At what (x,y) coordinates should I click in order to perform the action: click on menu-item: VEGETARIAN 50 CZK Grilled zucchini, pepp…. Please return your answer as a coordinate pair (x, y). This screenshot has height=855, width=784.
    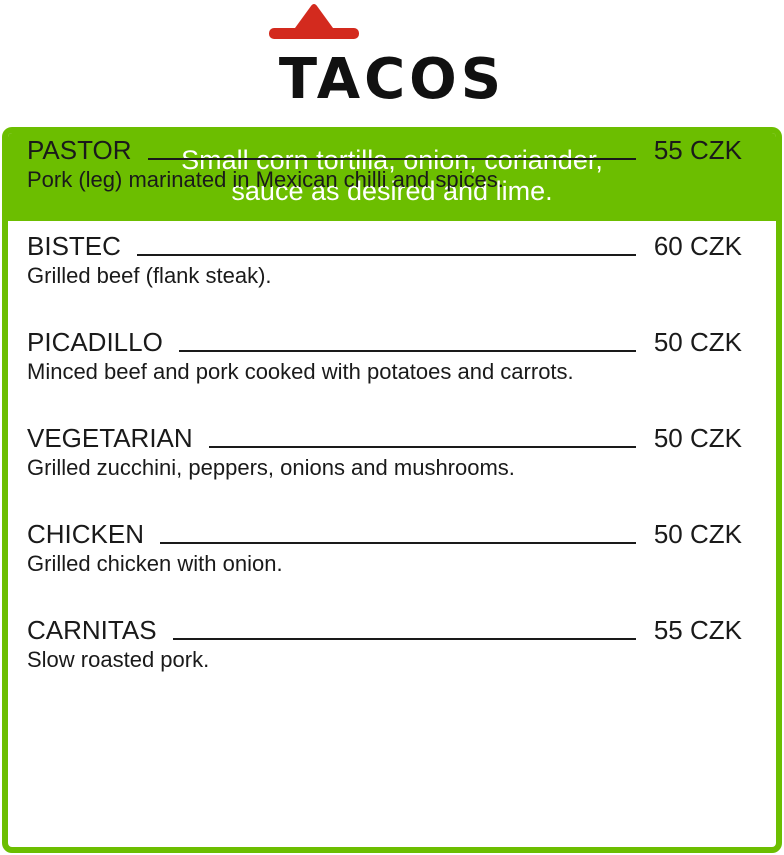
    Looking at the image, I should click on (384, 471).